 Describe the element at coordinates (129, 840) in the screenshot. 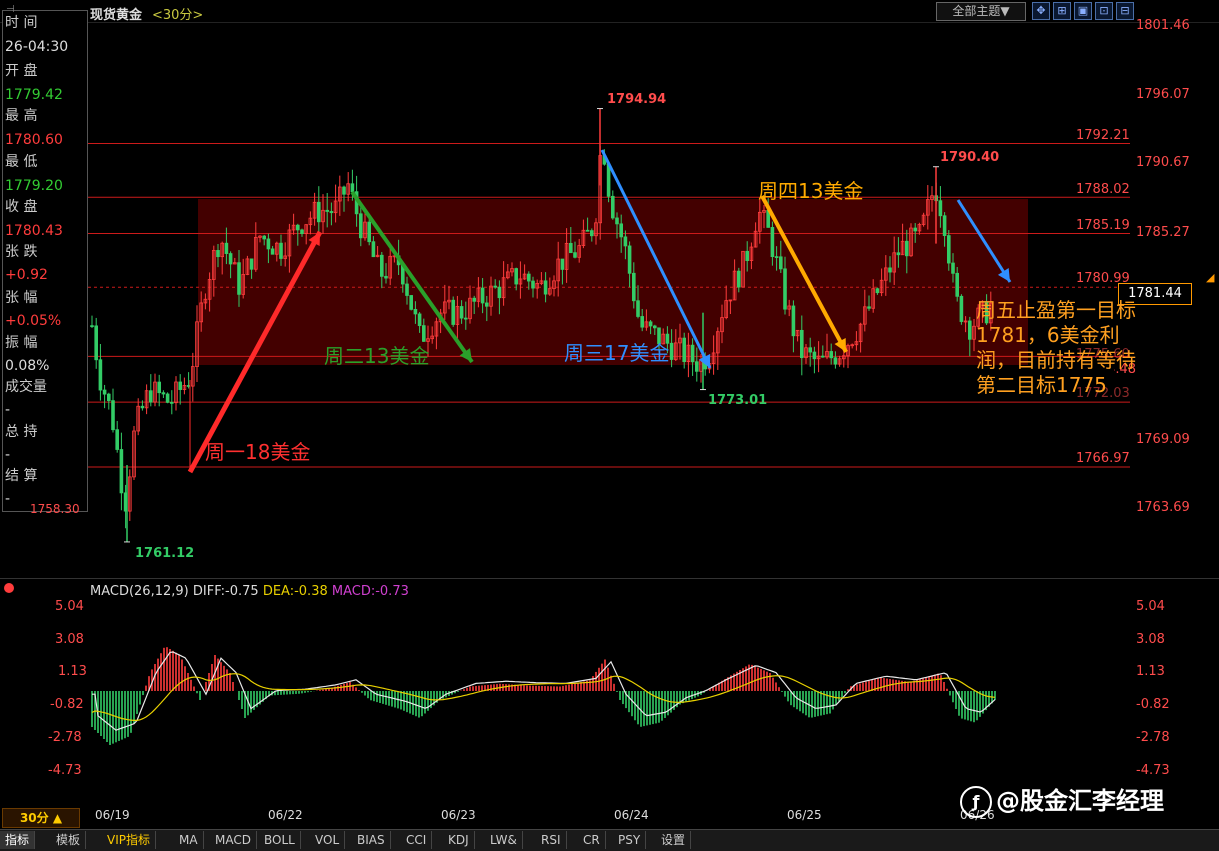

I see `tab-vip-indicators: VIP指标` at that location.